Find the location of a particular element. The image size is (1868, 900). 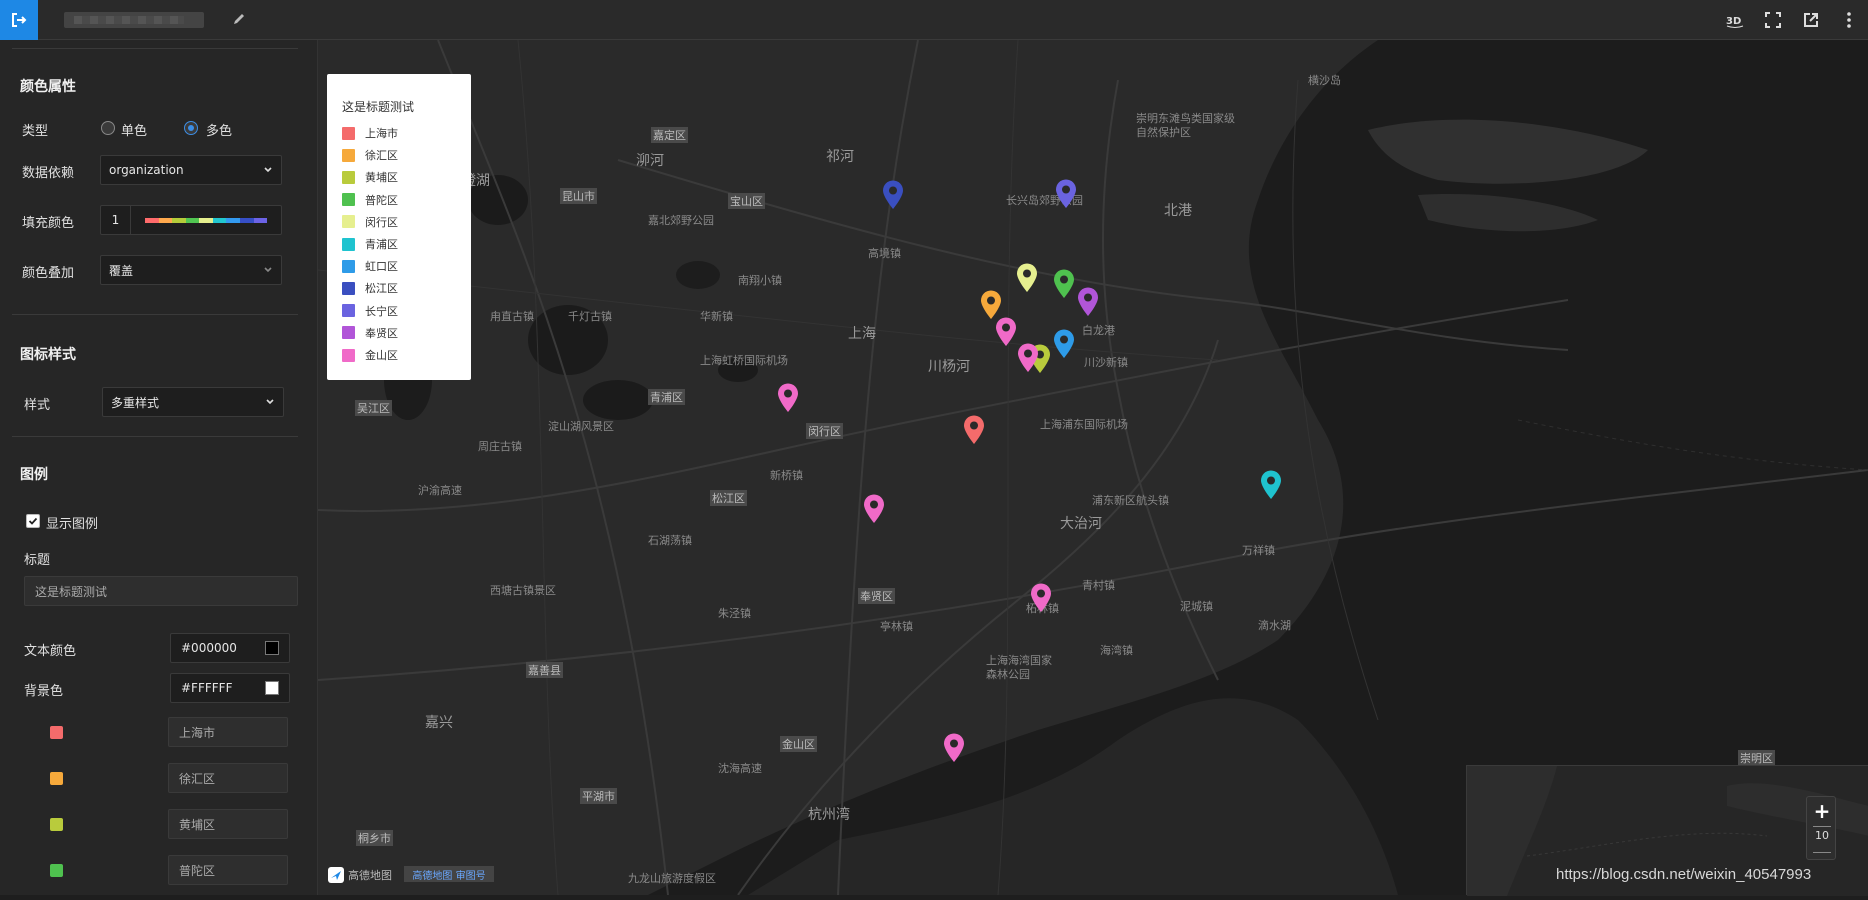

map-legend-item: 奉贤区 is located at coordinates (370, 333).